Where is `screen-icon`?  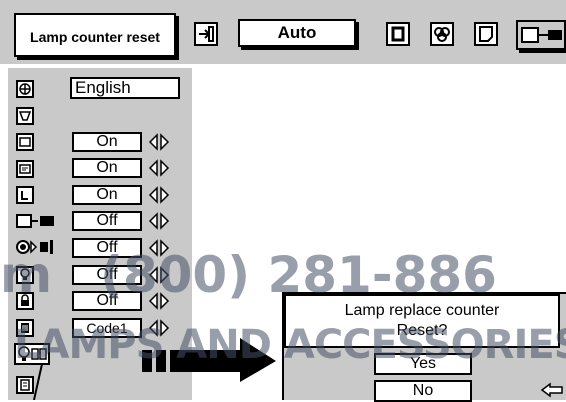 screen-icon is located at coordinates (398, 34).